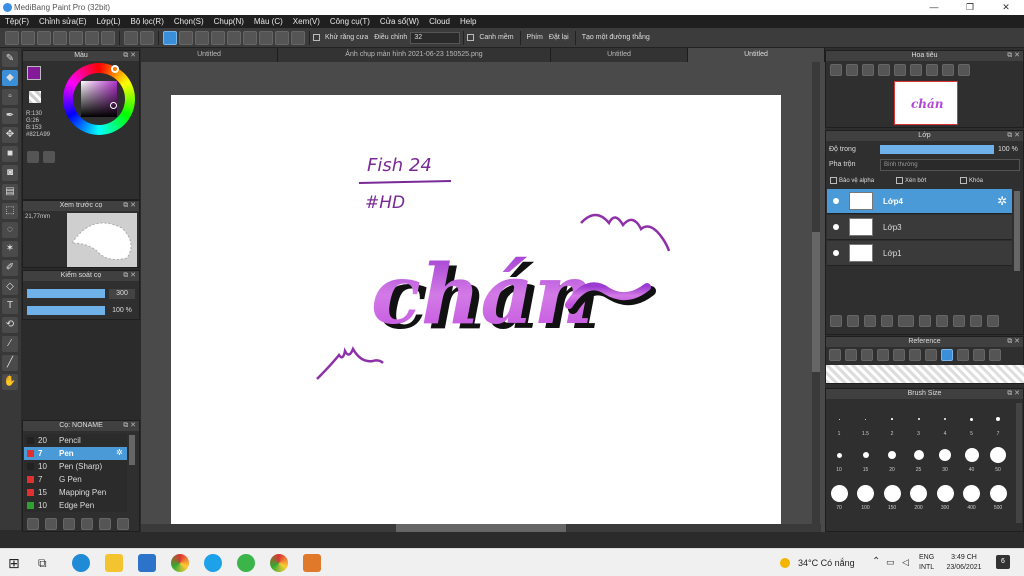 This screenshot has height=576, width=1024. Describe the element at coordinates (34, 73) in the screenshot. I see `primary-color-swatch` at that location.